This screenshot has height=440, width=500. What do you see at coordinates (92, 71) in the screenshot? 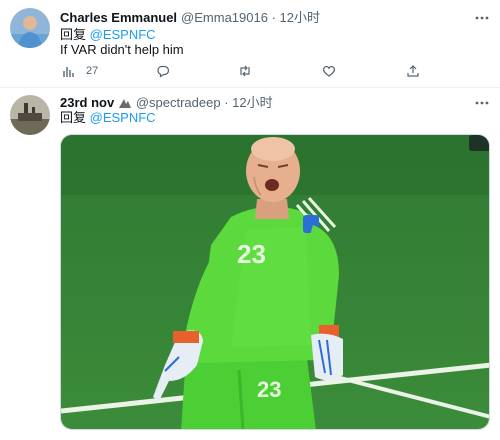
I see `analytics-count: 27` at bounding box center [92, 71].